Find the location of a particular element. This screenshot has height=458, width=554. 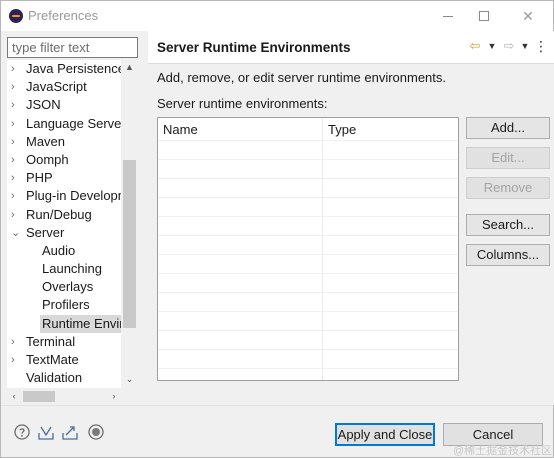

export-preferences-icon is located at coordinates (70, 432).